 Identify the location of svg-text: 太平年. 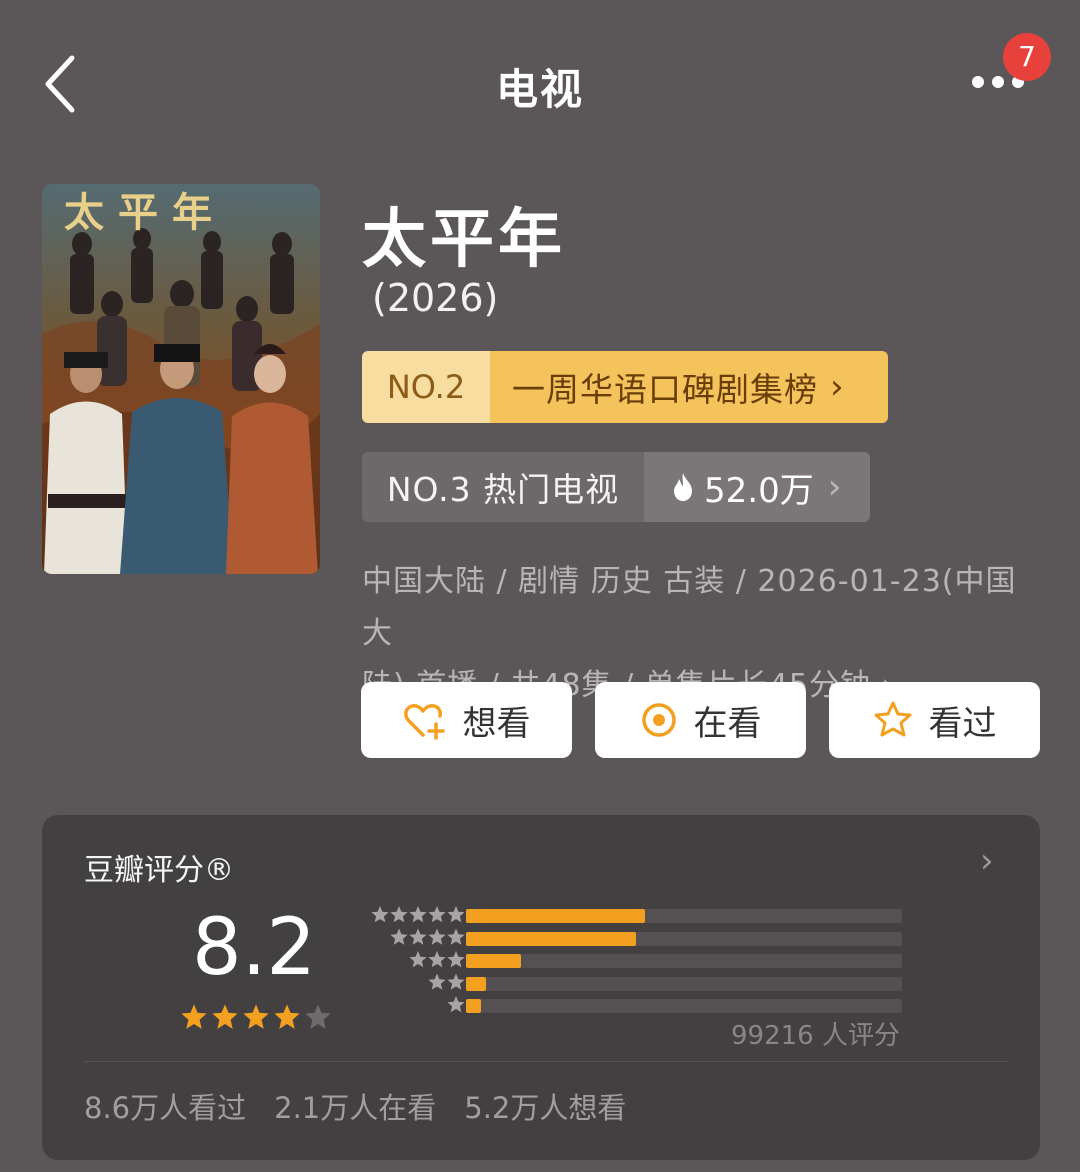
(145, 212).